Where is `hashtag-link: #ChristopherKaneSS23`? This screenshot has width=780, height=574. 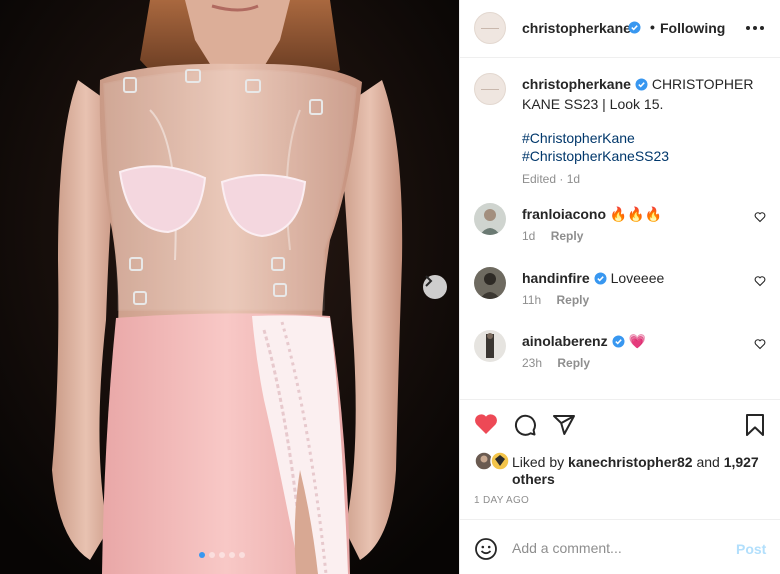 hashtag-link: #ChristopherKaneSS23 is located at coordinates (640, 156).